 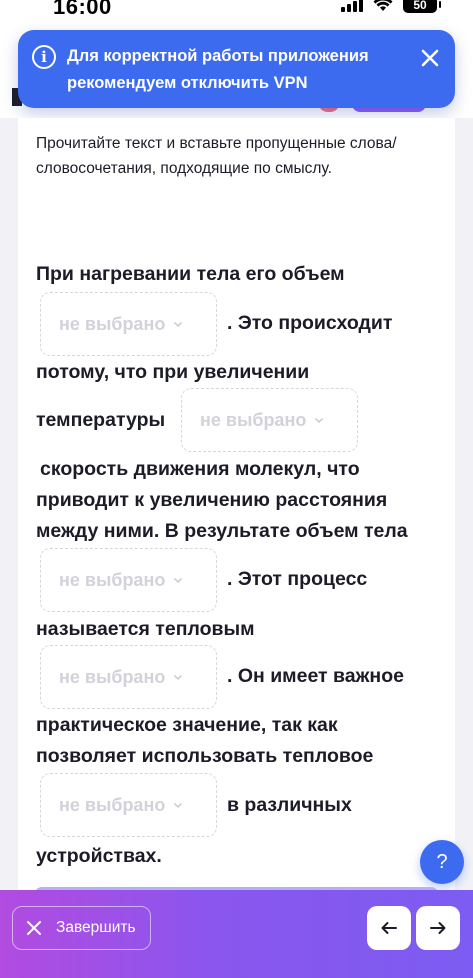 I want to click on status-icons: 50, so click(x=391, y=6).